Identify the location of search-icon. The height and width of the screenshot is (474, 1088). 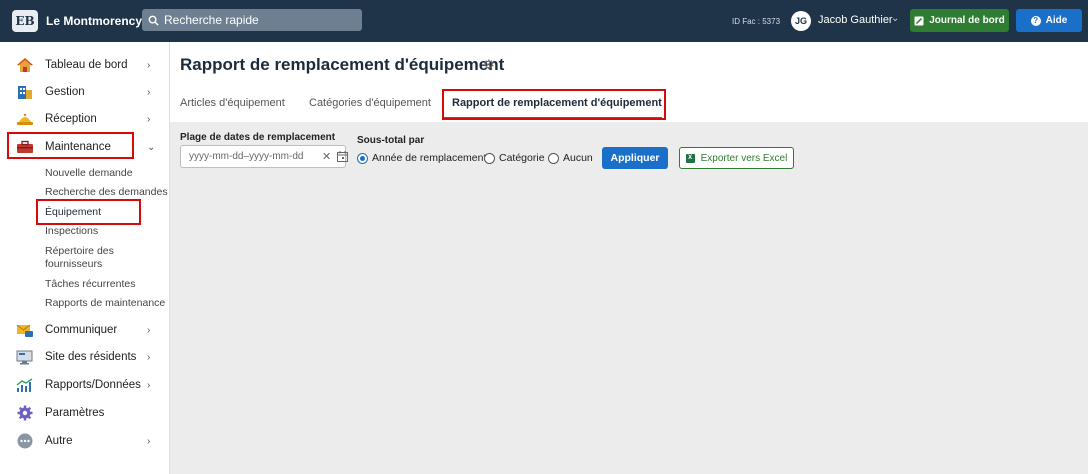
(153, 20).